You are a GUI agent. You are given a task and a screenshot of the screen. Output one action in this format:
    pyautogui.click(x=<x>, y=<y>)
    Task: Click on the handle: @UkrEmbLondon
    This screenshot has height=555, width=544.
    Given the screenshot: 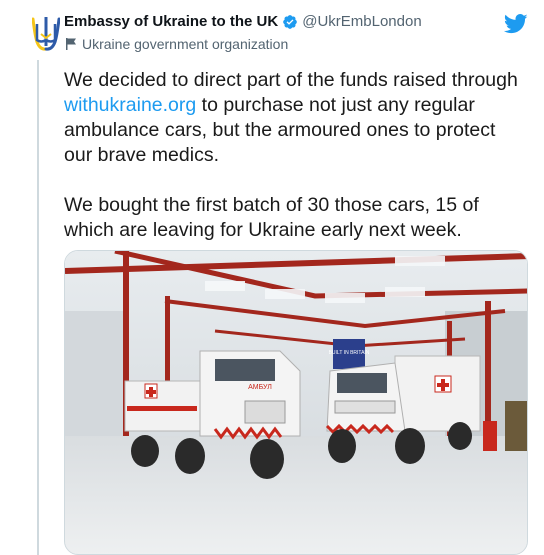 What is the action you would take?
    pyautogui.click(x=361, y=22)
    